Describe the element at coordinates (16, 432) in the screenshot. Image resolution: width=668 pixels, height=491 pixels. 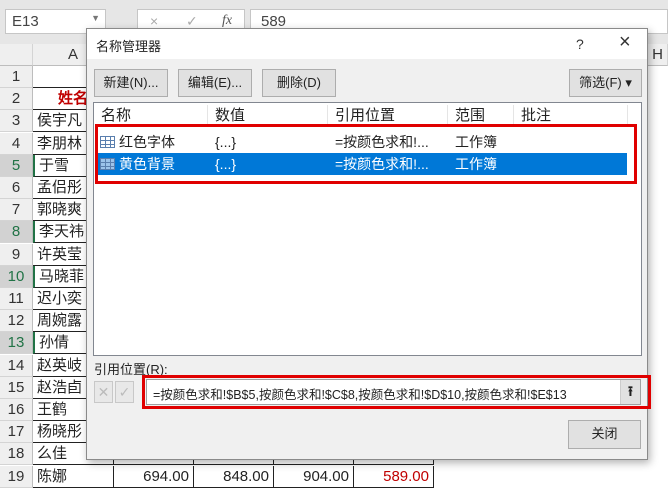
I see `row-header: 17` at that location.